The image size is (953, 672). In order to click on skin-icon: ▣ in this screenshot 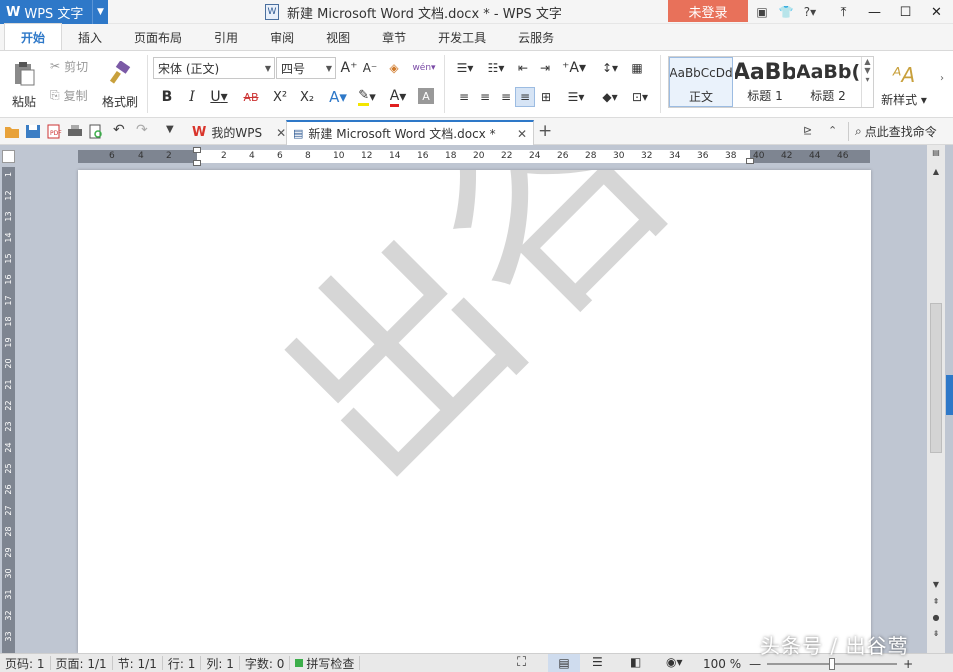, I will do `click(762, 12)`.